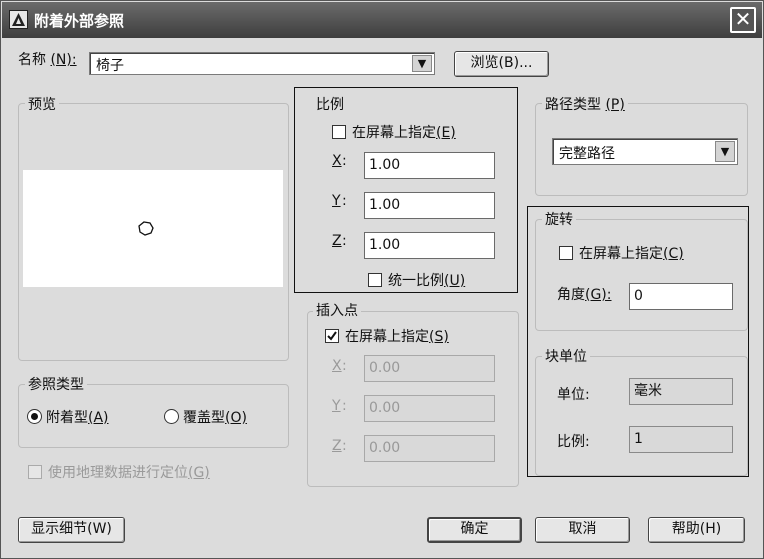 This screenshot has width=764, height=559. I want to click on insertion-y-colon: :, so click(344, 406).